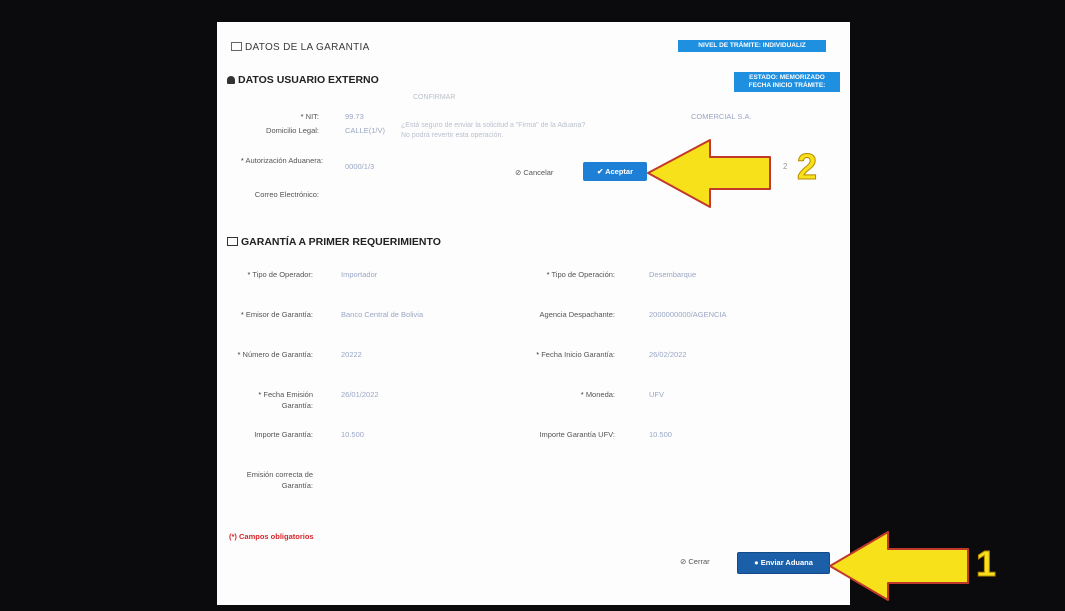 This screenshot has width=1065, height=611. Describe the element at coordinates (986, 564) in the screenshot. I see `annotation-number-1: 1` at that location.